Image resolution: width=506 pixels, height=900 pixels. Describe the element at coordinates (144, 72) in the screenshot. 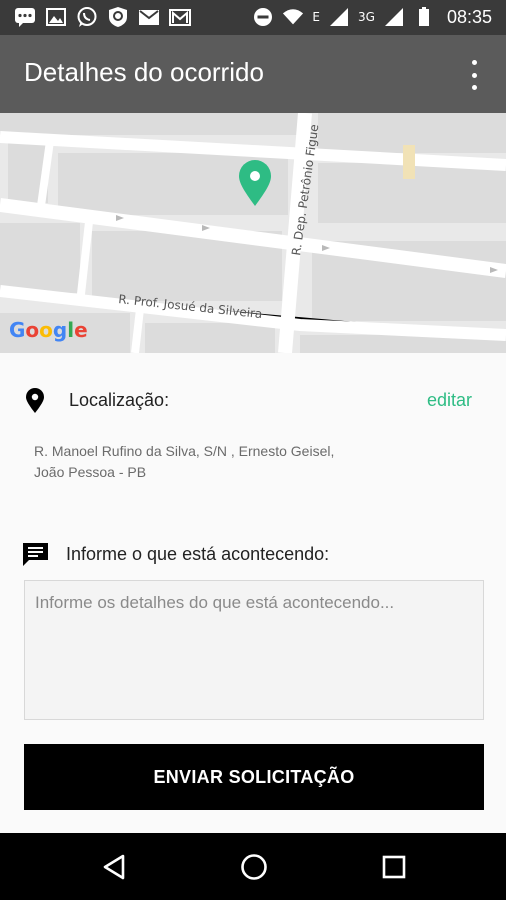

I see `page-title: Detalhes do ocorrido` at that location.